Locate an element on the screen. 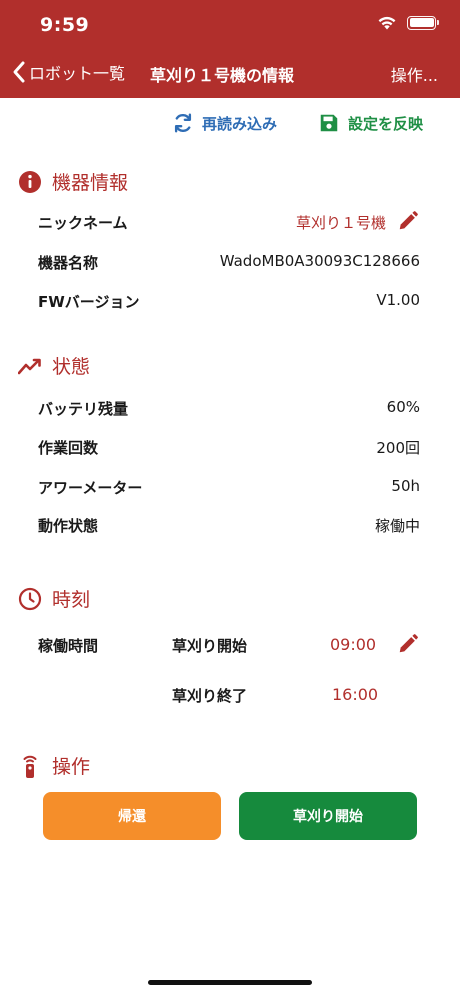  reload-button: 再読み込み is located at coordinates (224, 123).